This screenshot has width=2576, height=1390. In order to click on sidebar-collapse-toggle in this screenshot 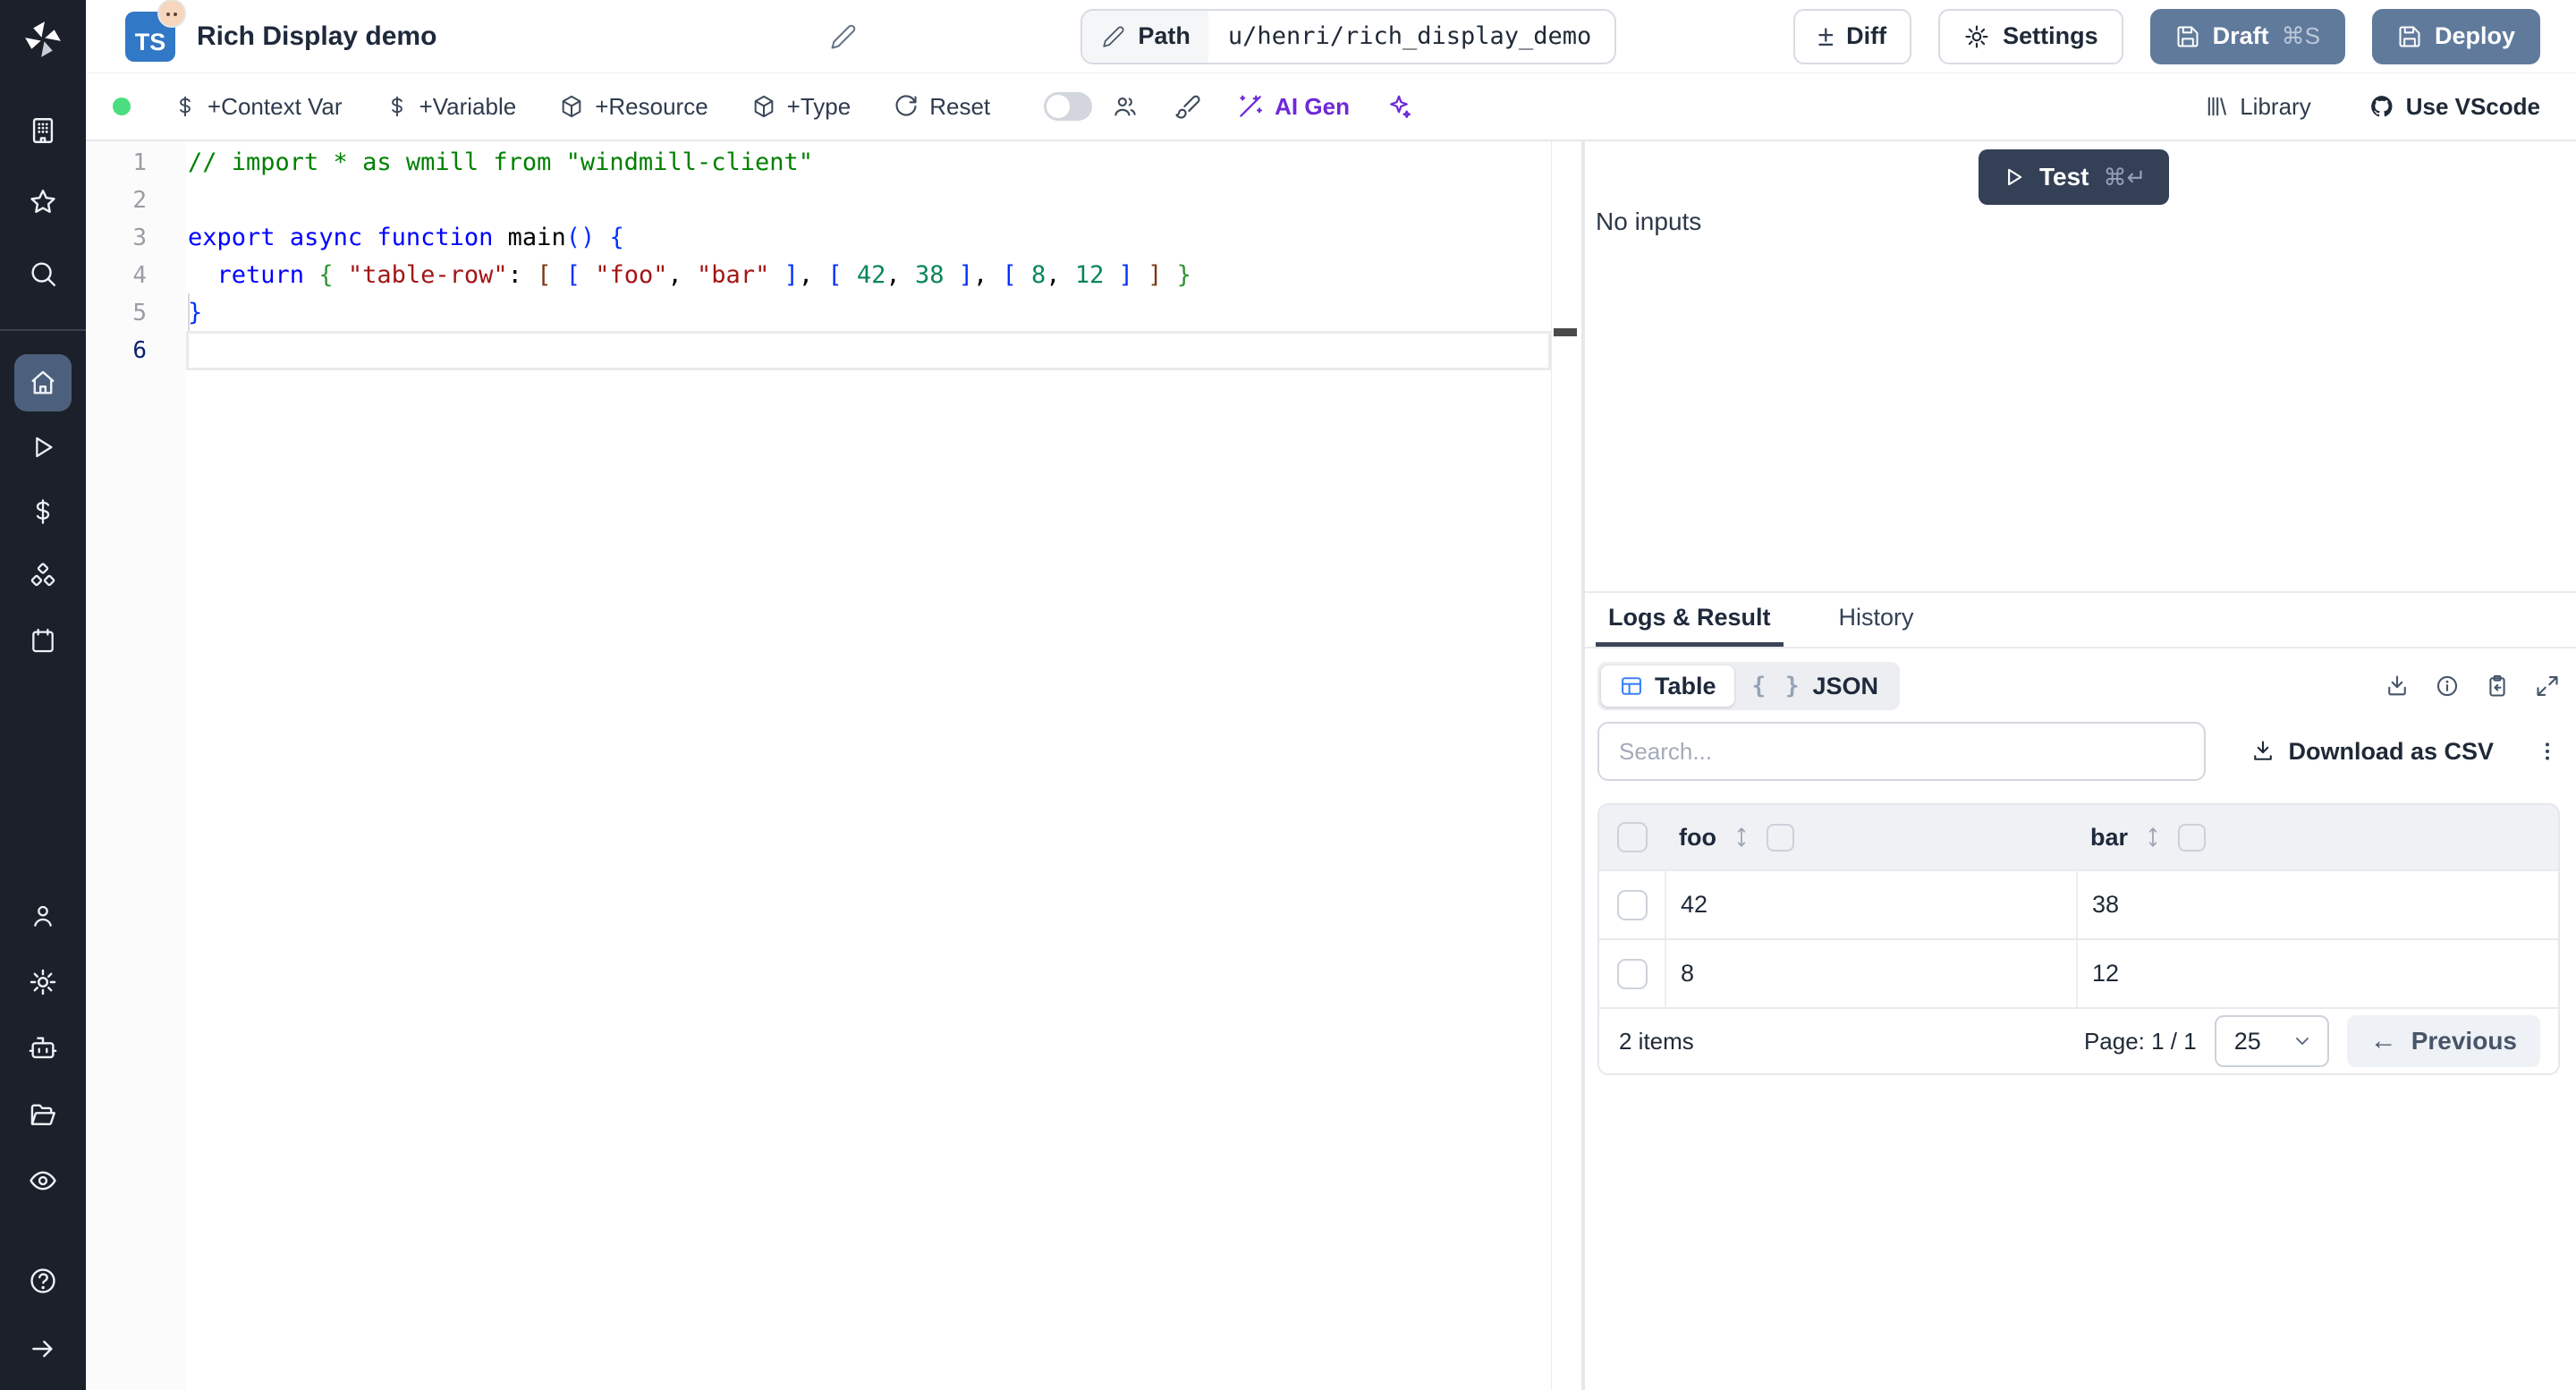, I will do `click(43, 1349)`.